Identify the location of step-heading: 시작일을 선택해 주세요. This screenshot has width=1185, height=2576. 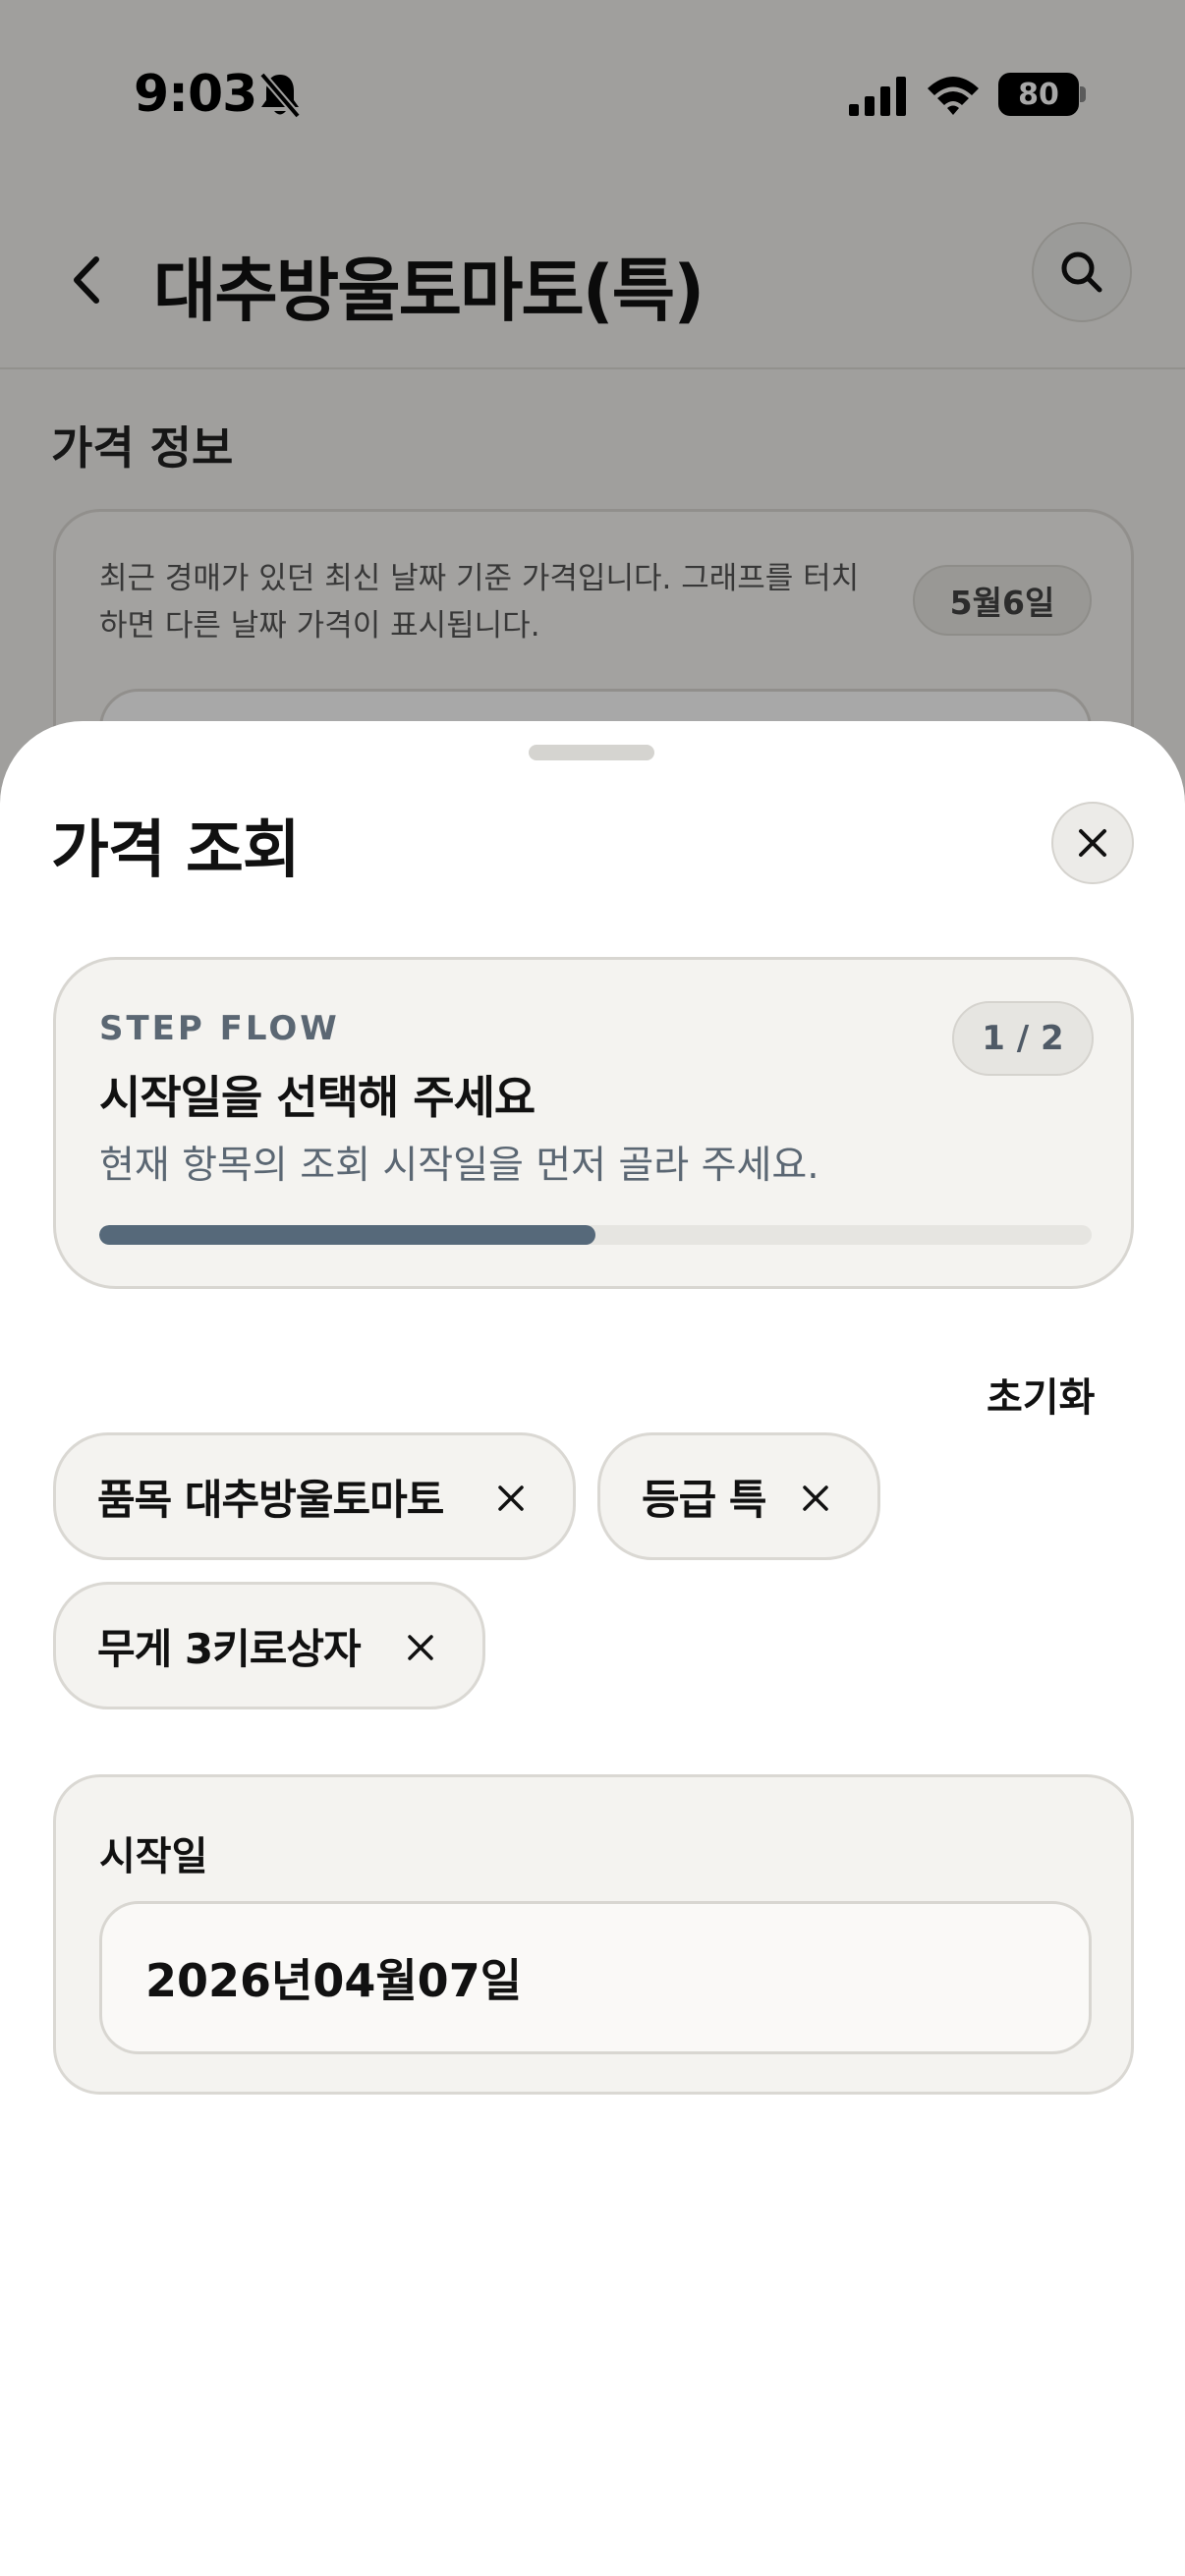
(318, 1097).